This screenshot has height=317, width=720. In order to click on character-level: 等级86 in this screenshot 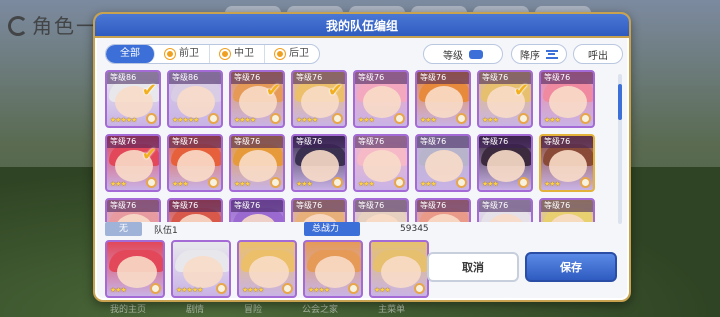, I will do `click(195, 78)`.